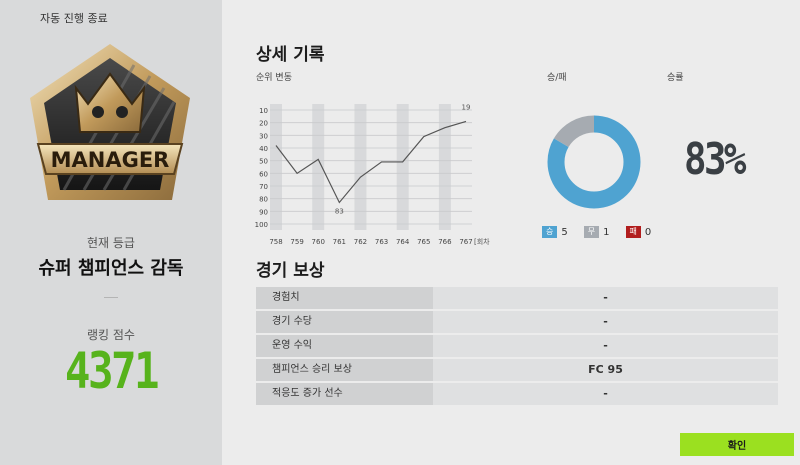 This screenshot has width=800, height=465. Describe the element at coordinates (605, 370) in the screenshot. I see `reward-value: FC 95` at that location.